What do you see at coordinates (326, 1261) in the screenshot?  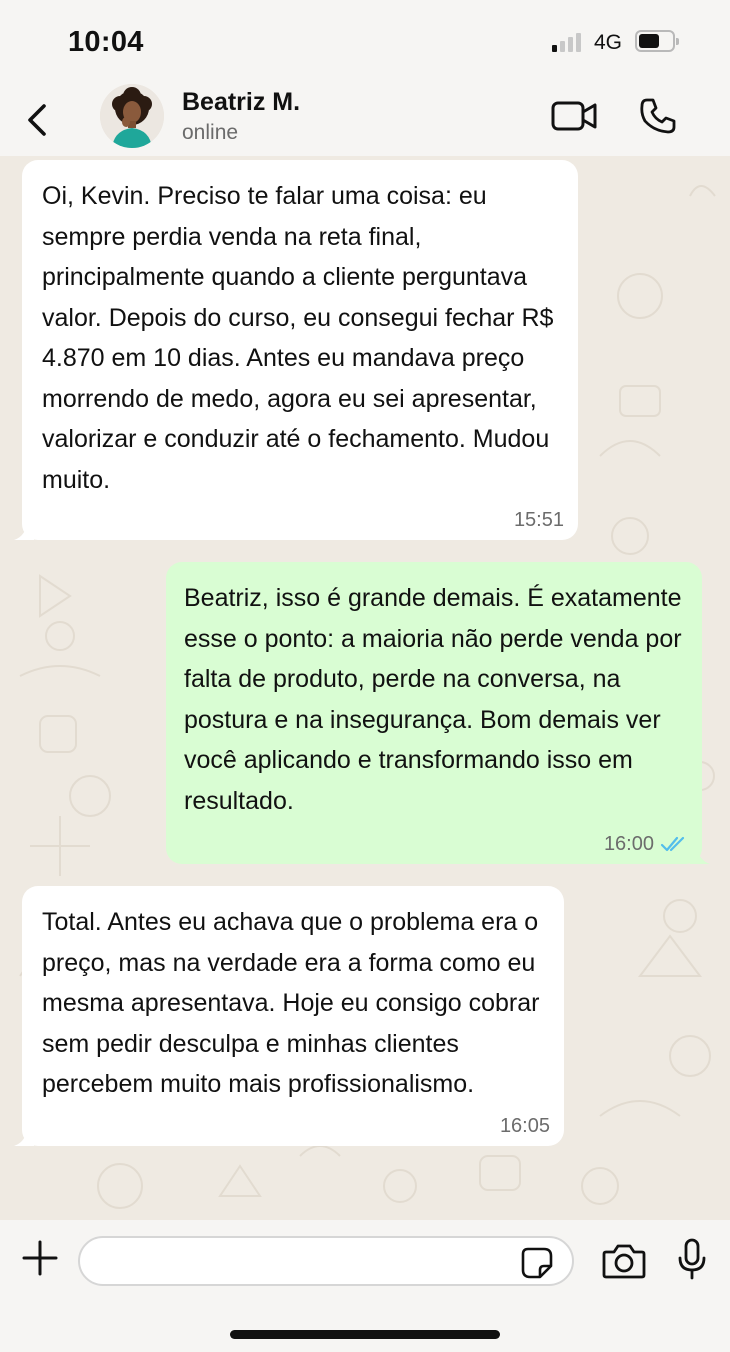 I see `message-input` at bounding box center [326, 1261].